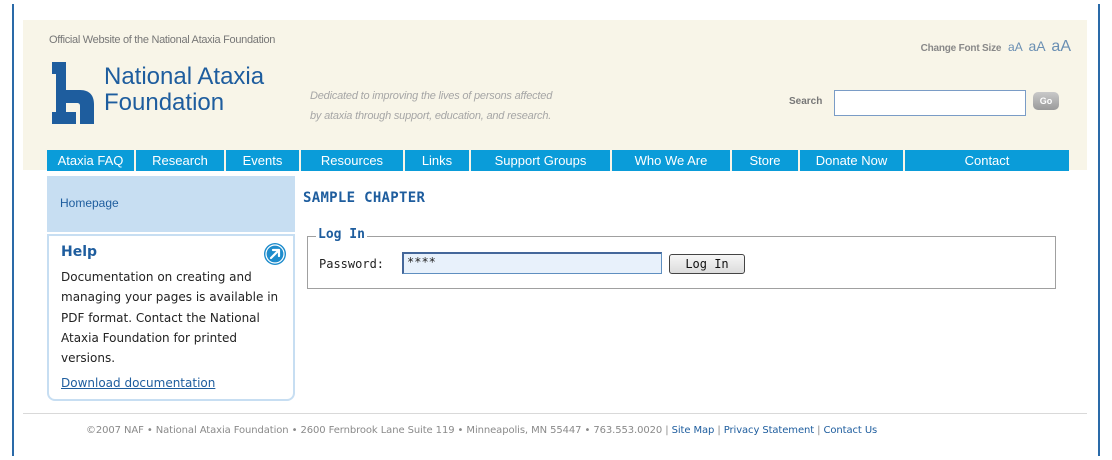 This screenshot has width=1112, height=460. I want to click on nav-item-research: Research, so click(181, 160).